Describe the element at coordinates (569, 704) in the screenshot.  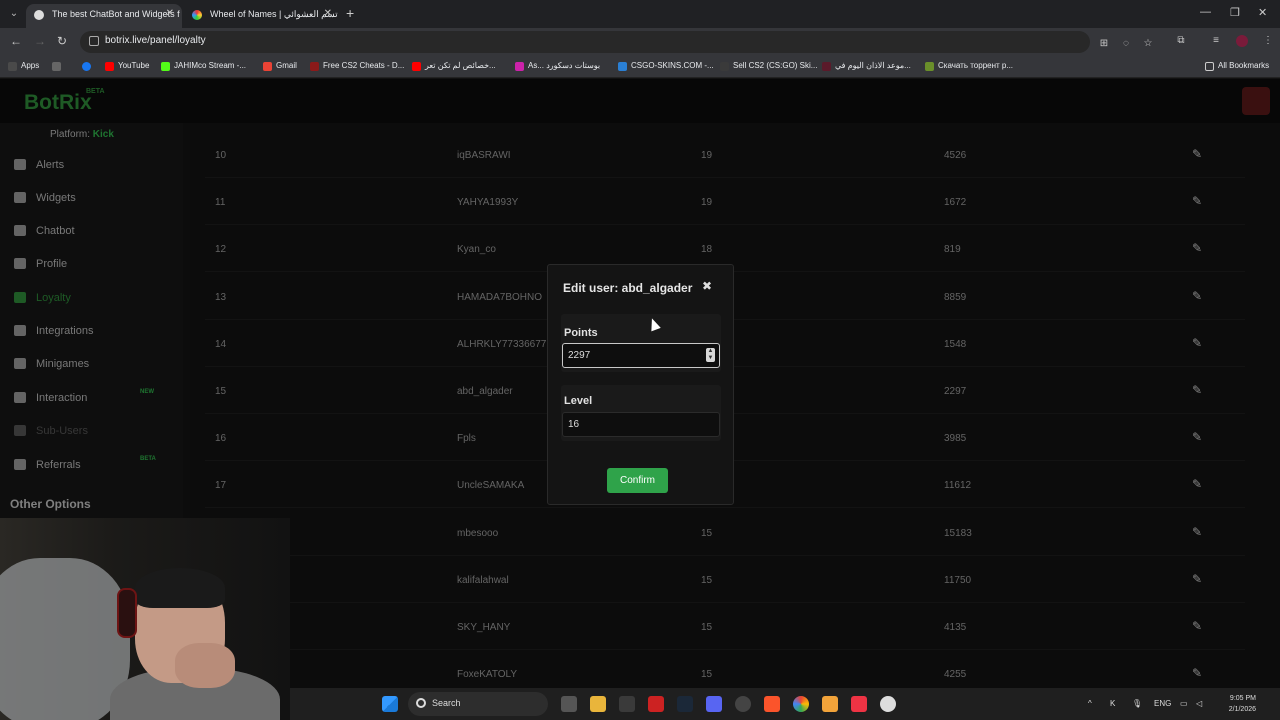
I see `task-view-icon` at that location.